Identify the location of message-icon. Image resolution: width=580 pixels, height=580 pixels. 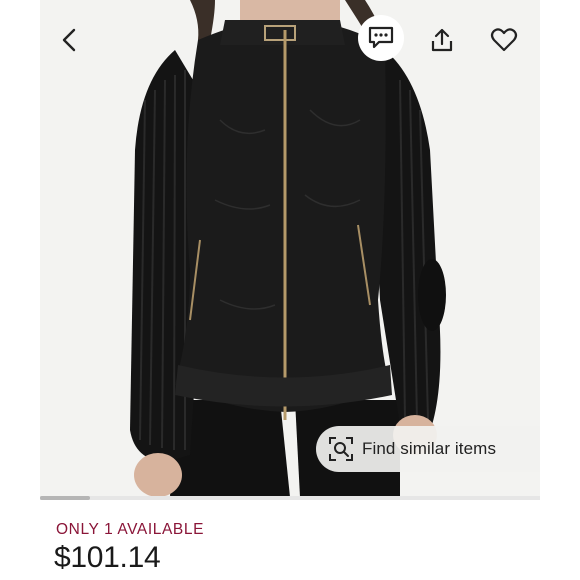
(381, 37).